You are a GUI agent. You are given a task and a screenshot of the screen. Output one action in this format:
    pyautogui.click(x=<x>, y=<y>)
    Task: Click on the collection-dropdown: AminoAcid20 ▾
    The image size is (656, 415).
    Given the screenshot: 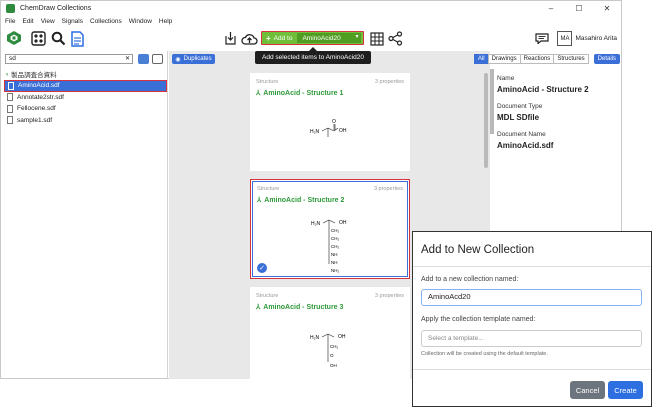 What is the action you would take?
    pyautogui.click(x=329, y=38)
    